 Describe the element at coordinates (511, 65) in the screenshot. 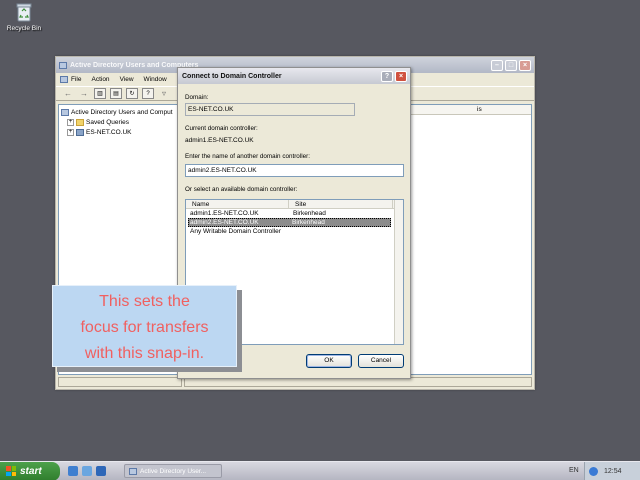

I see `maximize-button: □` at that location.